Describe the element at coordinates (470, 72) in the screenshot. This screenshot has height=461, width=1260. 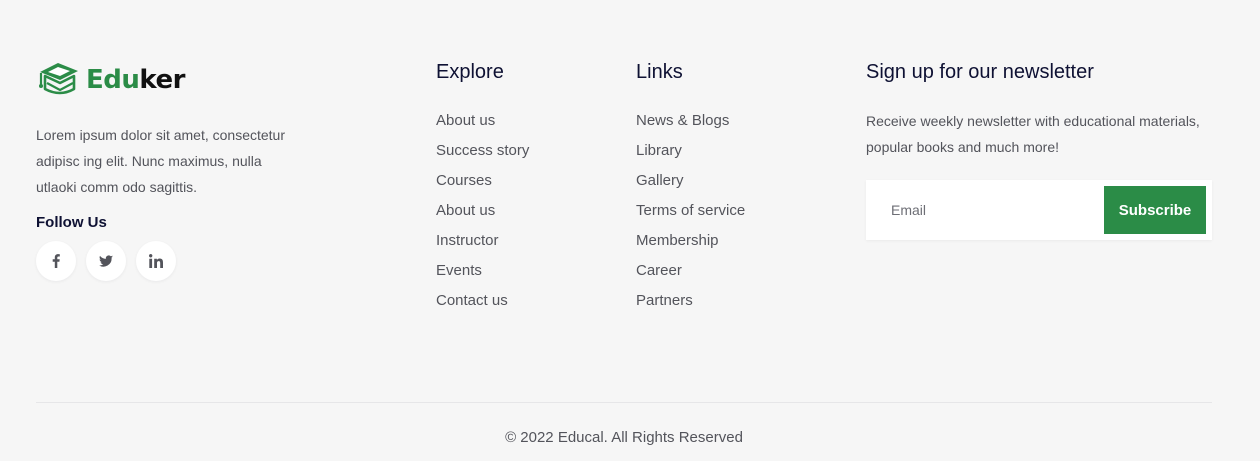
I see `explore-title: Explore` at that location.